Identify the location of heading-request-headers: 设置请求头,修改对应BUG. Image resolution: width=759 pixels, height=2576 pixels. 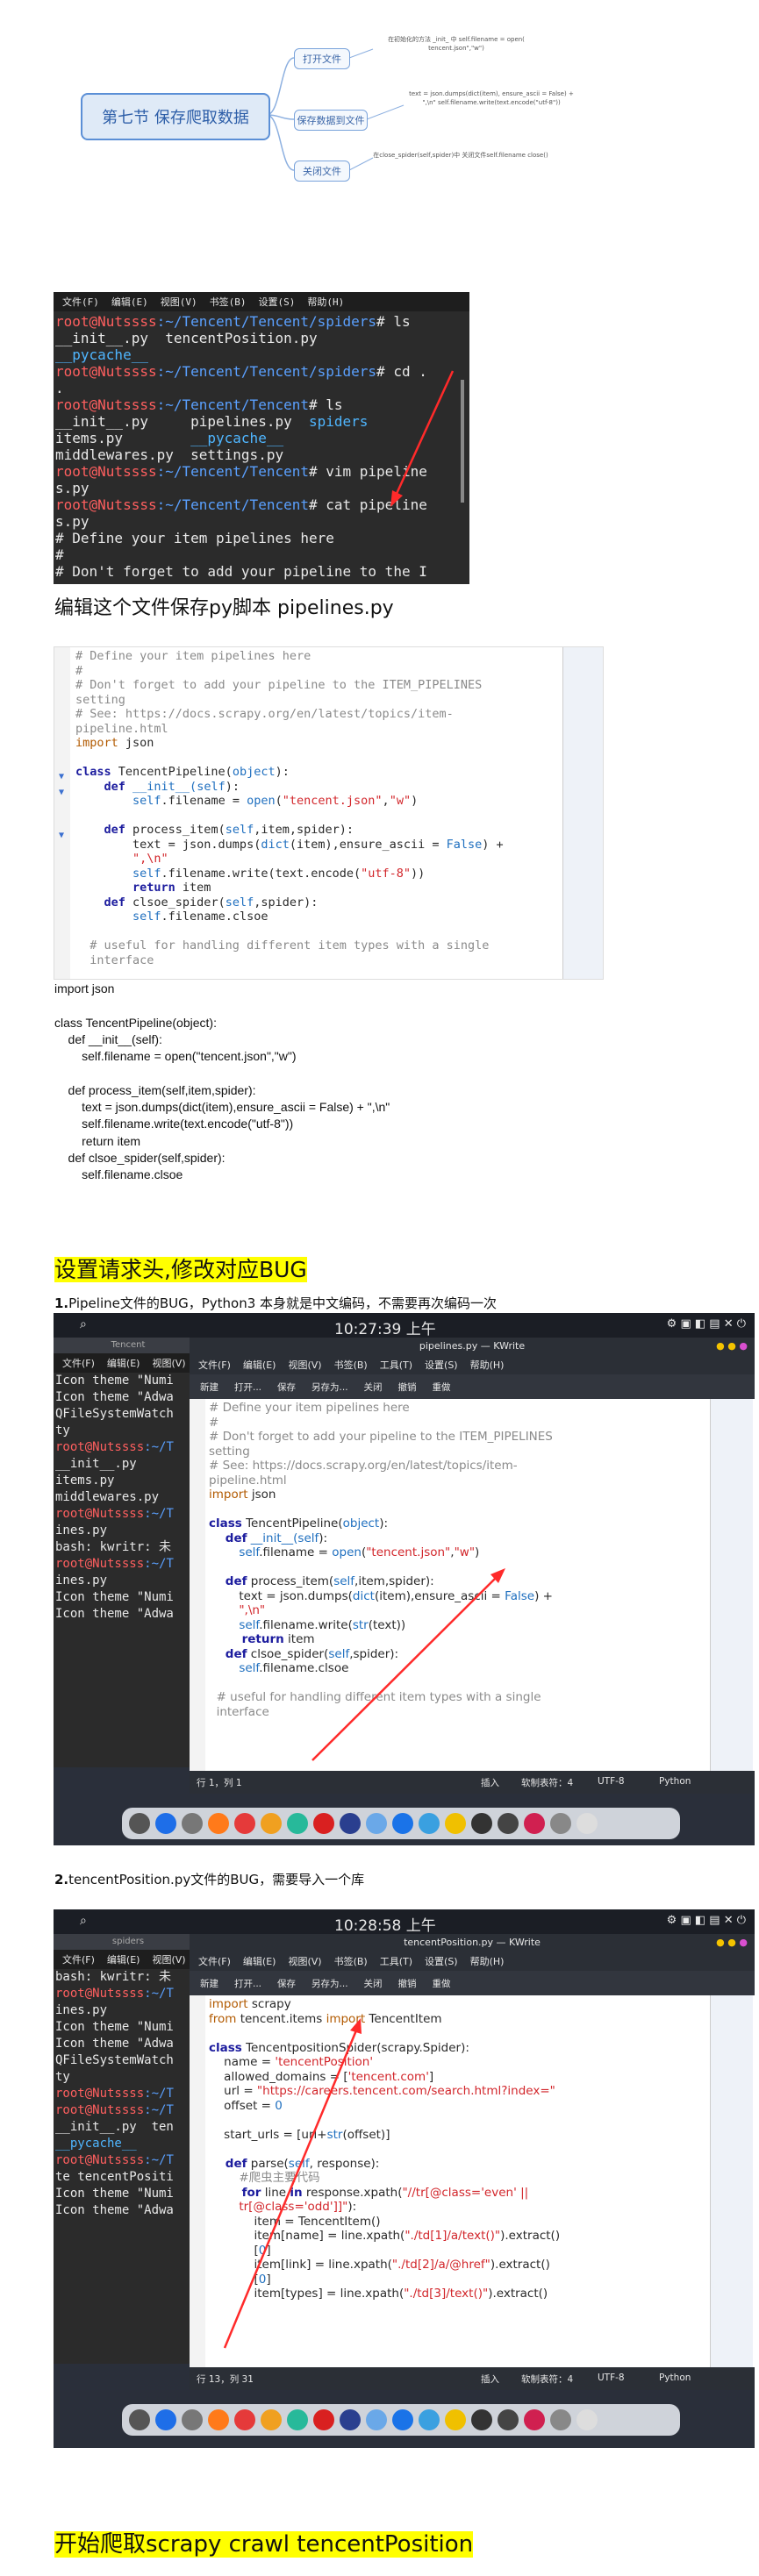
(180, 1268).